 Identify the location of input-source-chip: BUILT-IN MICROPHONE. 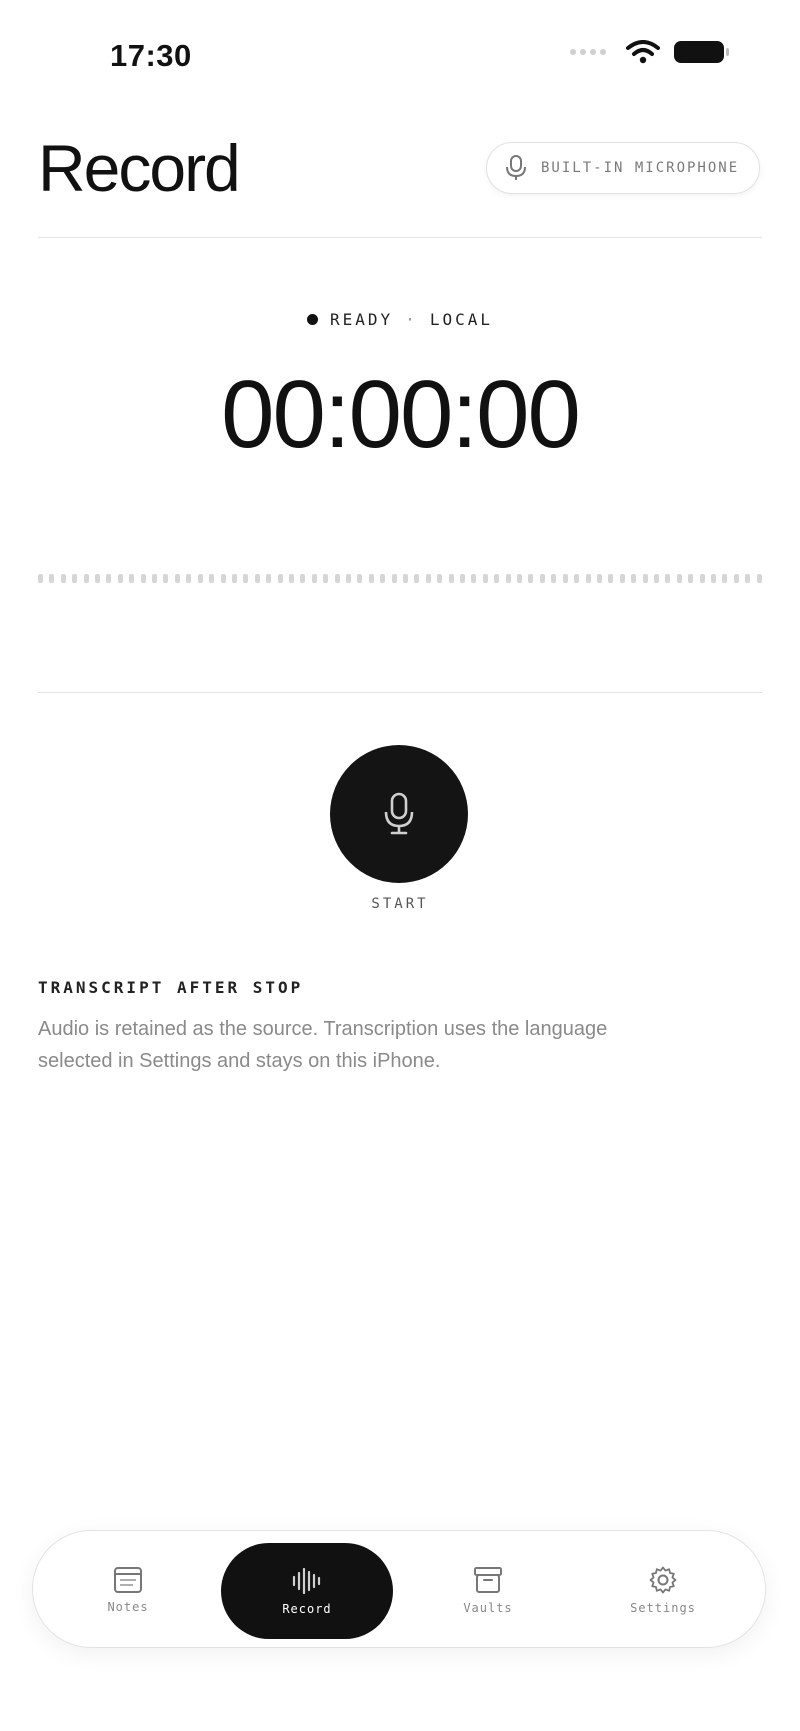
(623, 168).